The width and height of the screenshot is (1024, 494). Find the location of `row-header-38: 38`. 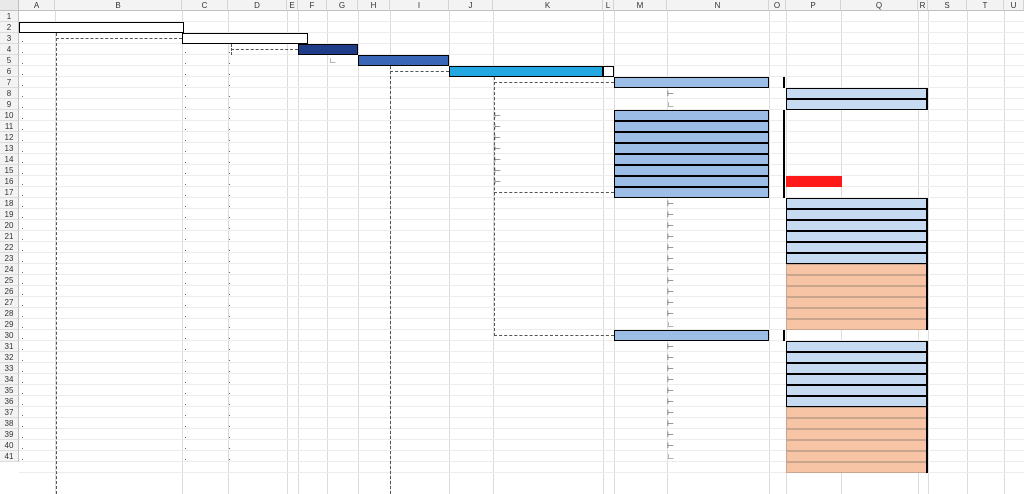

row-header-38: 38 is located at coordinates (9, 423).